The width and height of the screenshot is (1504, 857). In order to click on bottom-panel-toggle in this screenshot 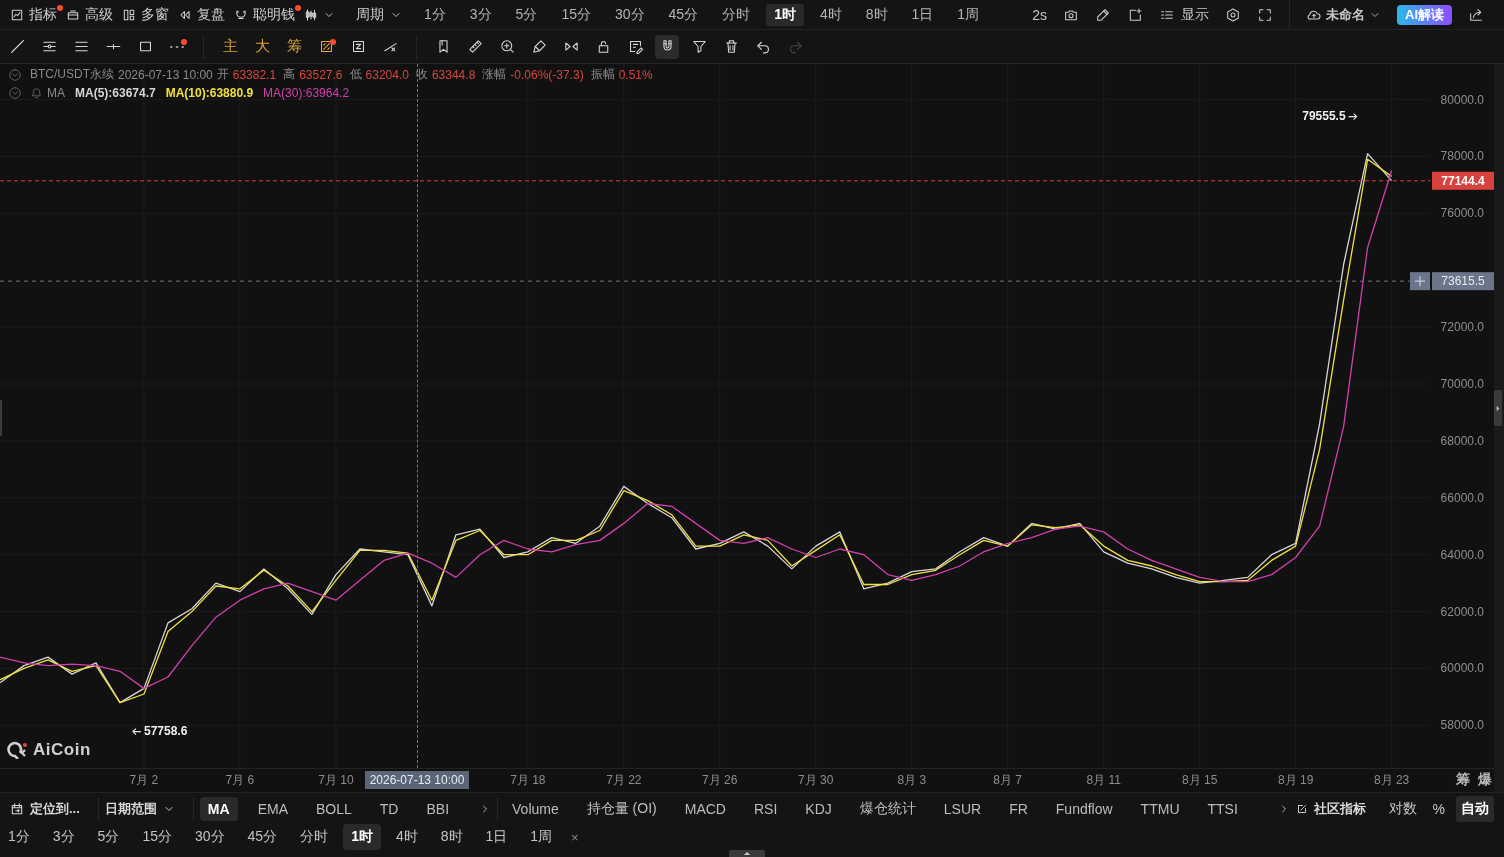, I will do `click(747, 853)`.